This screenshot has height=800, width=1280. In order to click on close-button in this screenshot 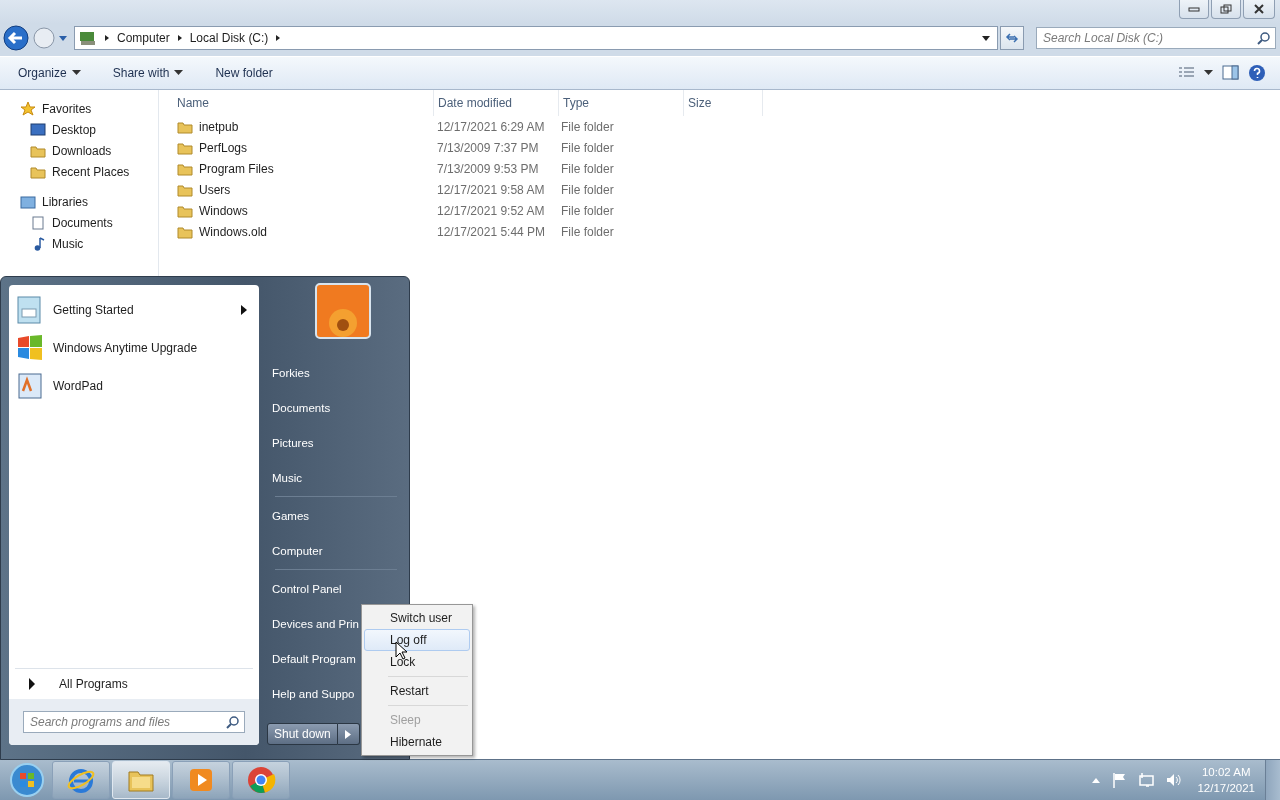, I will do `click(1259, 9)`.